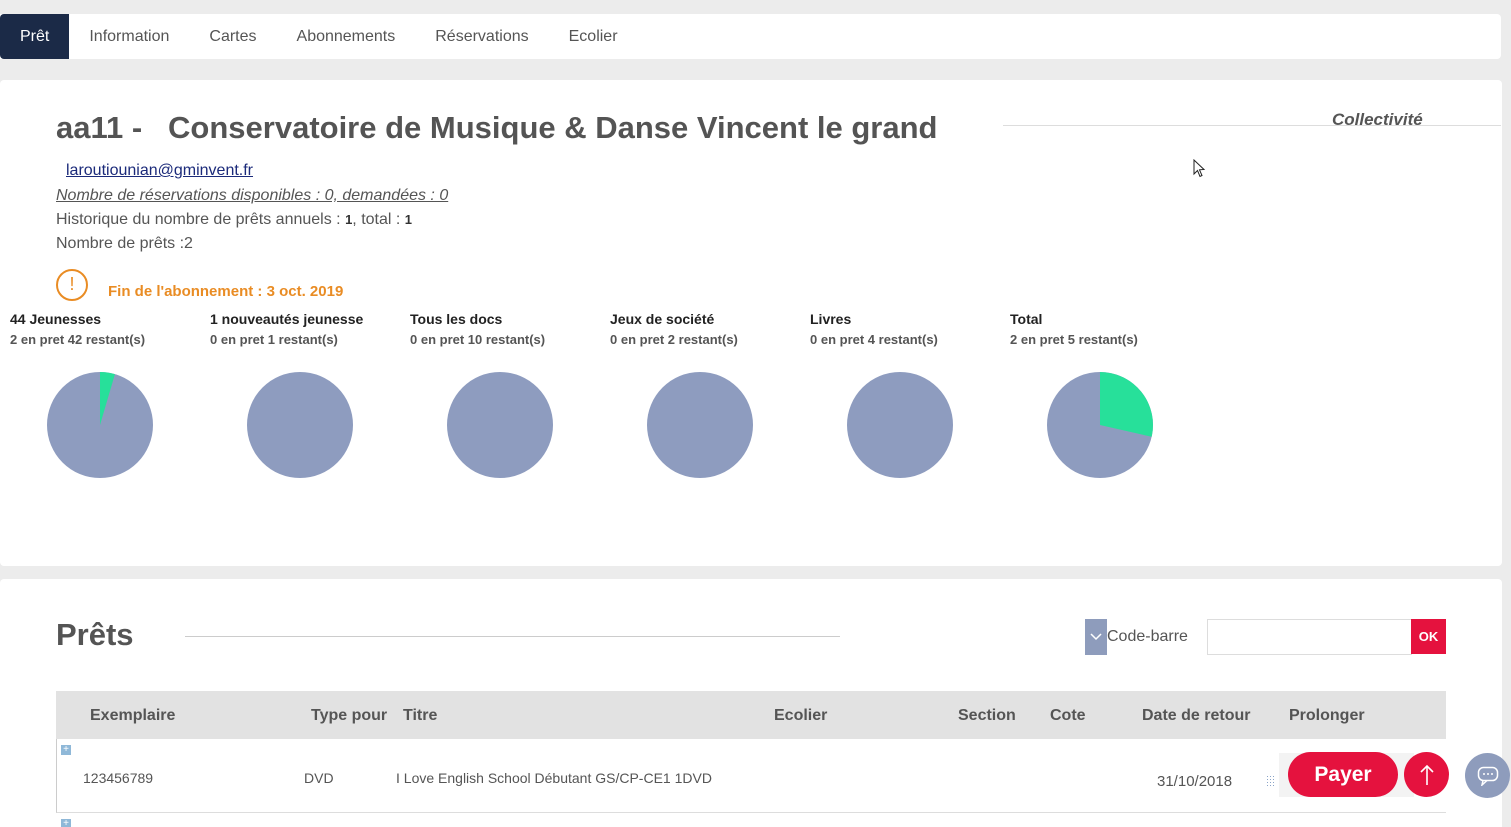 The image size is (1511, 827). What do you see at coordinates (987, 716) in the screenshot?
I see `col-section: Section` at bounding box center [987, 716].